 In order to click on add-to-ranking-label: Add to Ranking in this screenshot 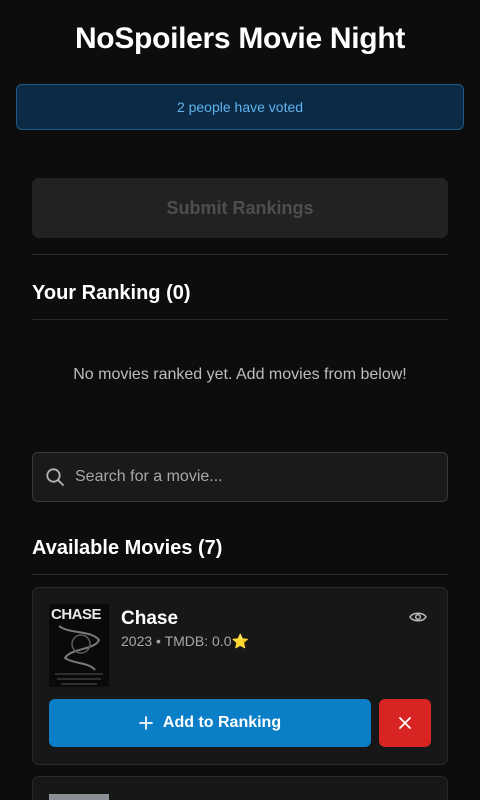, I will do `click(222, 722)`.